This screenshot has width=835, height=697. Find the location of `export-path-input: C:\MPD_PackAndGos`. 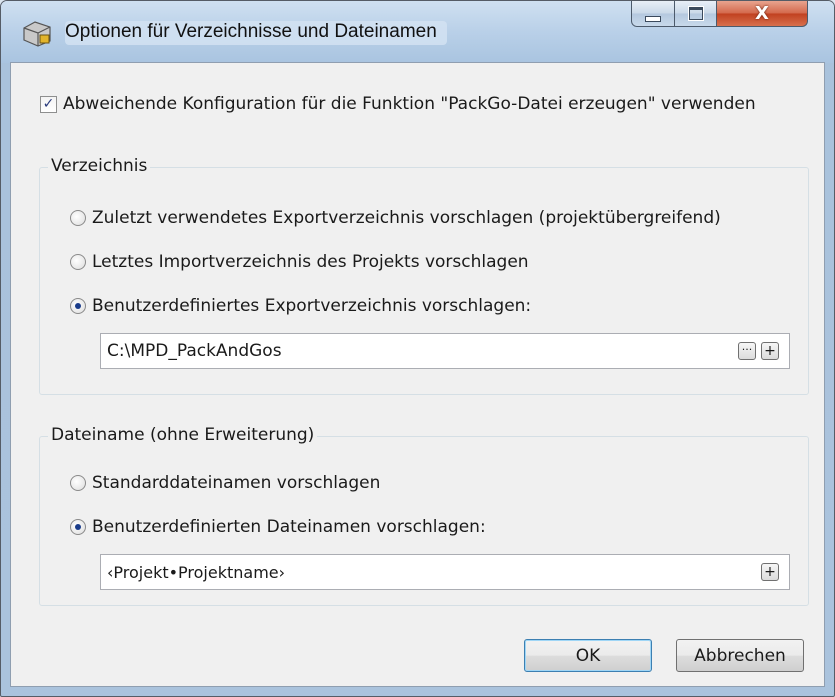

export-path-input: C:\MPD_PackAndGos is located at coordinates (445, 351).